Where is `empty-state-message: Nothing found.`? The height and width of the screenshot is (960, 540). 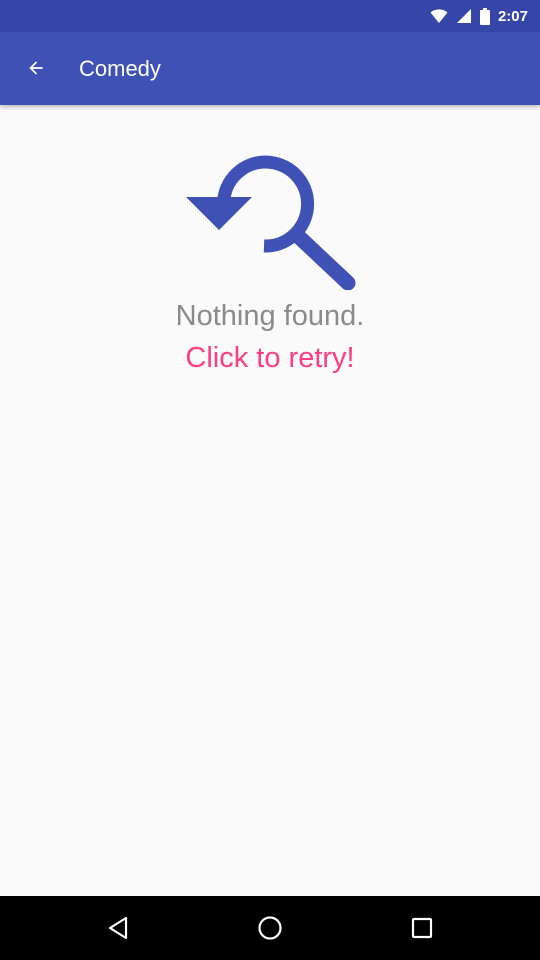 empty-state-message: Nothing found. is located at coordinates (270, 316).